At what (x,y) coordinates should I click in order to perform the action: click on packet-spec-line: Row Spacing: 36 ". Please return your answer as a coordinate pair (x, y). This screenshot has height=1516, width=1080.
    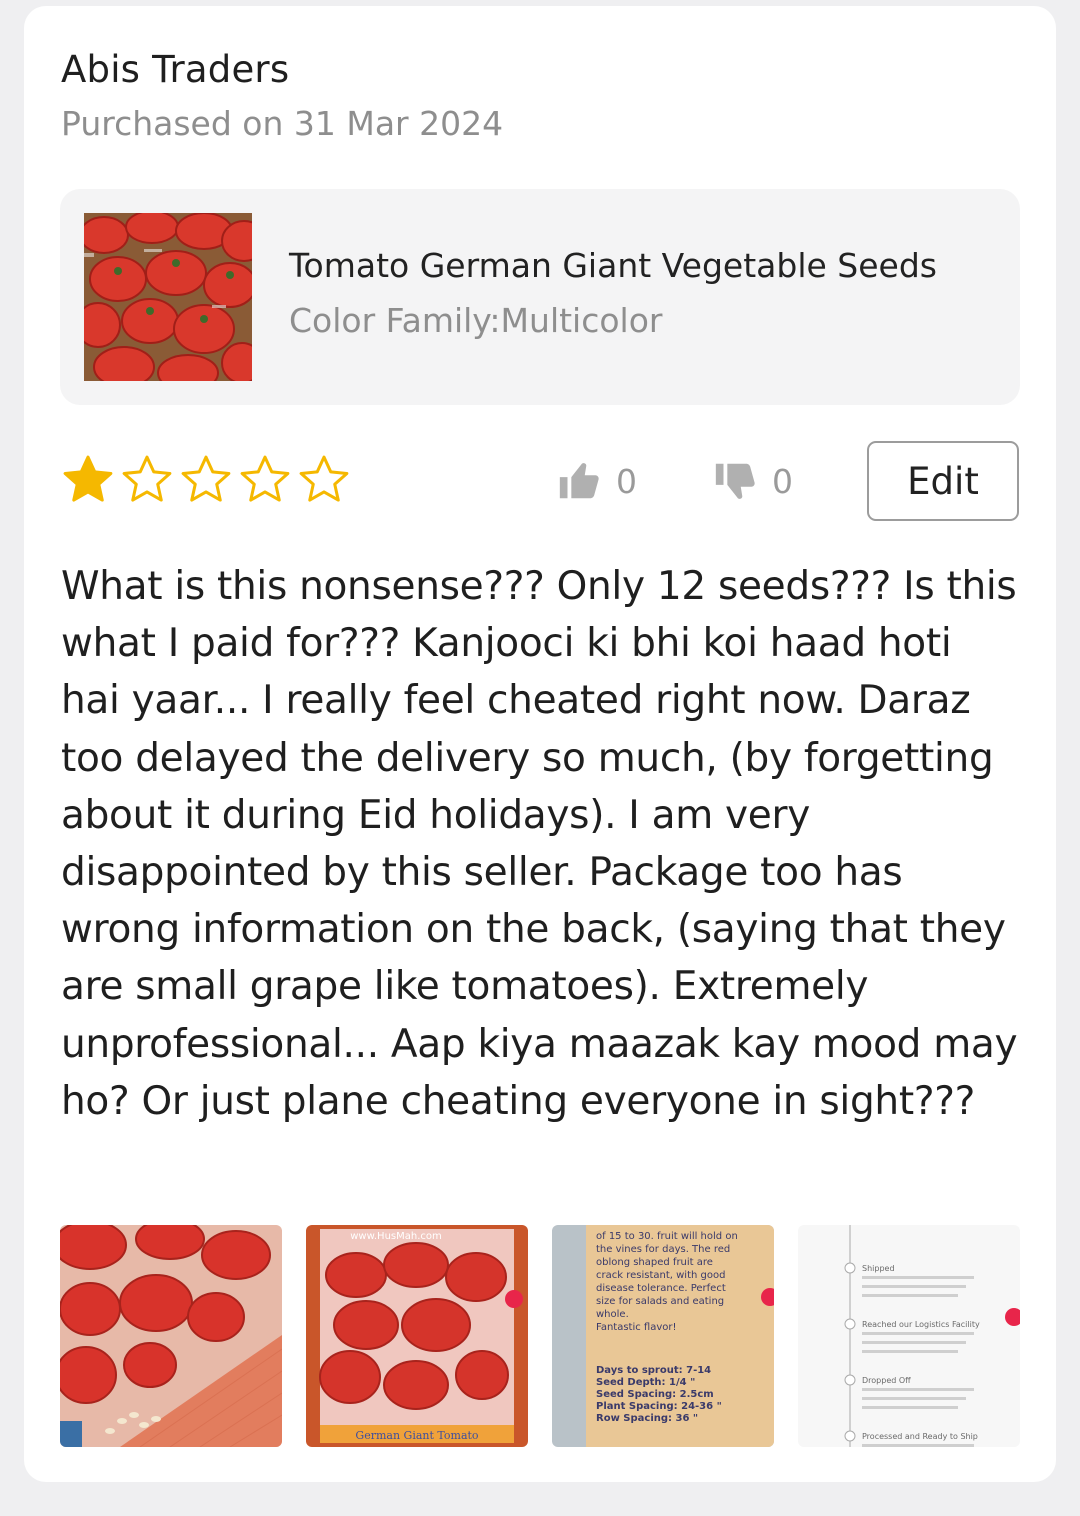
    Looking at the image, I should click on (647, 1418).